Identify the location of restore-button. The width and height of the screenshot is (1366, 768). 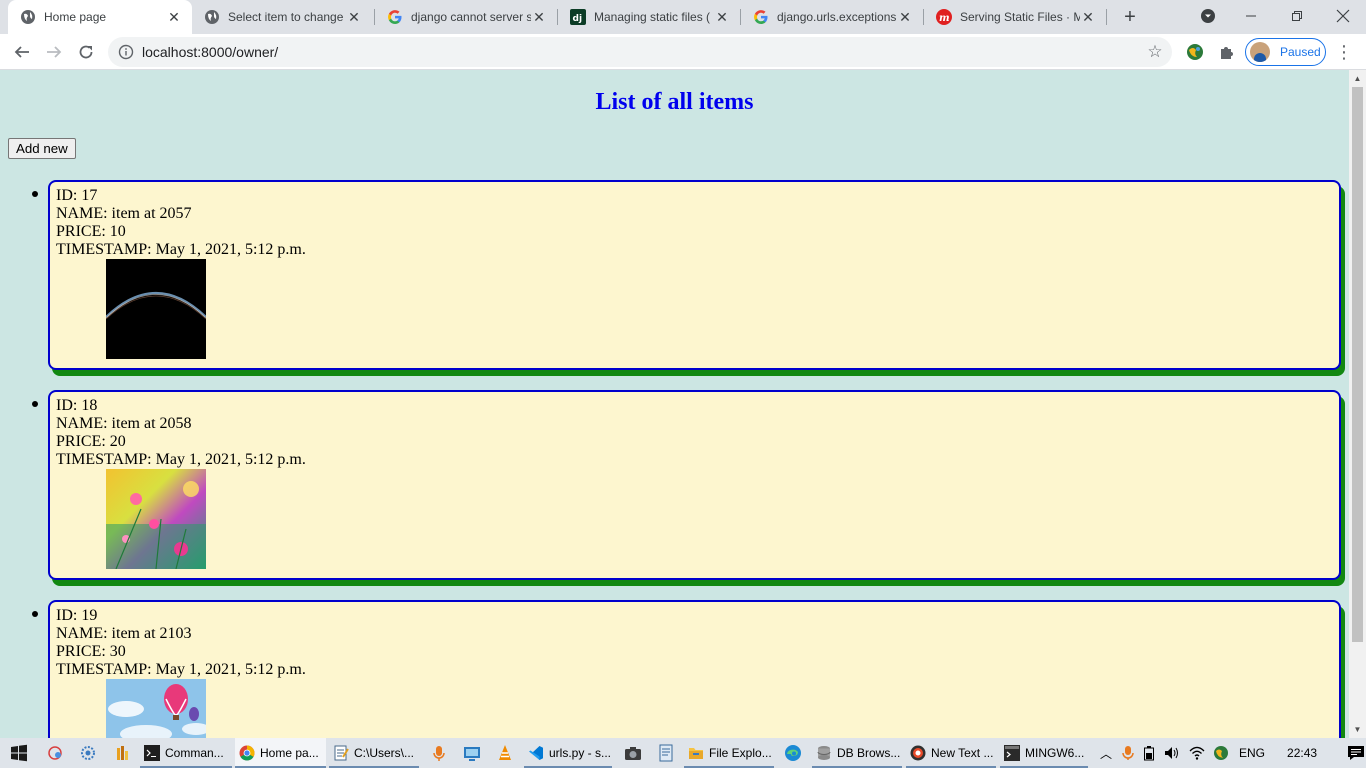
(1297, 16).